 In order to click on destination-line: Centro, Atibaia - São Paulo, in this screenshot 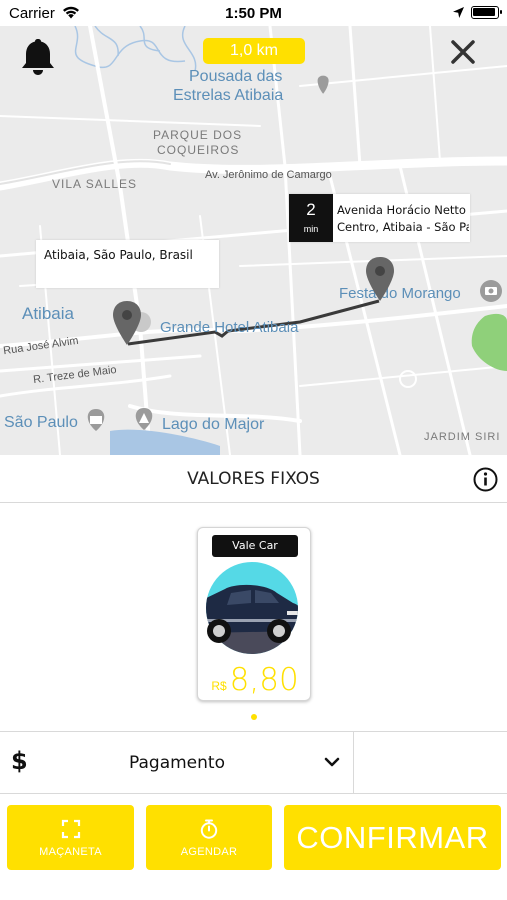, I will do `click(403, 227)`.